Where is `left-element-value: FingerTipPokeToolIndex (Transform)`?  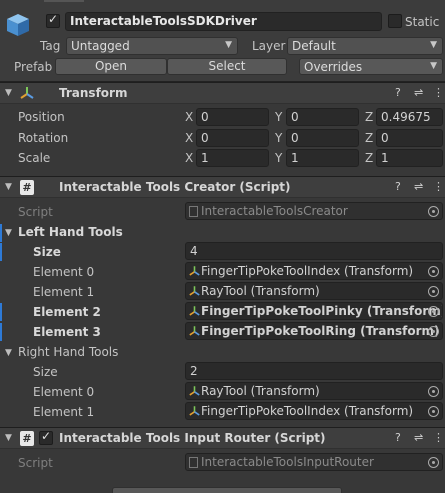
left-element-value: FingerTipPokeToolIndex (Transform) is located at coordinates (307, 271).